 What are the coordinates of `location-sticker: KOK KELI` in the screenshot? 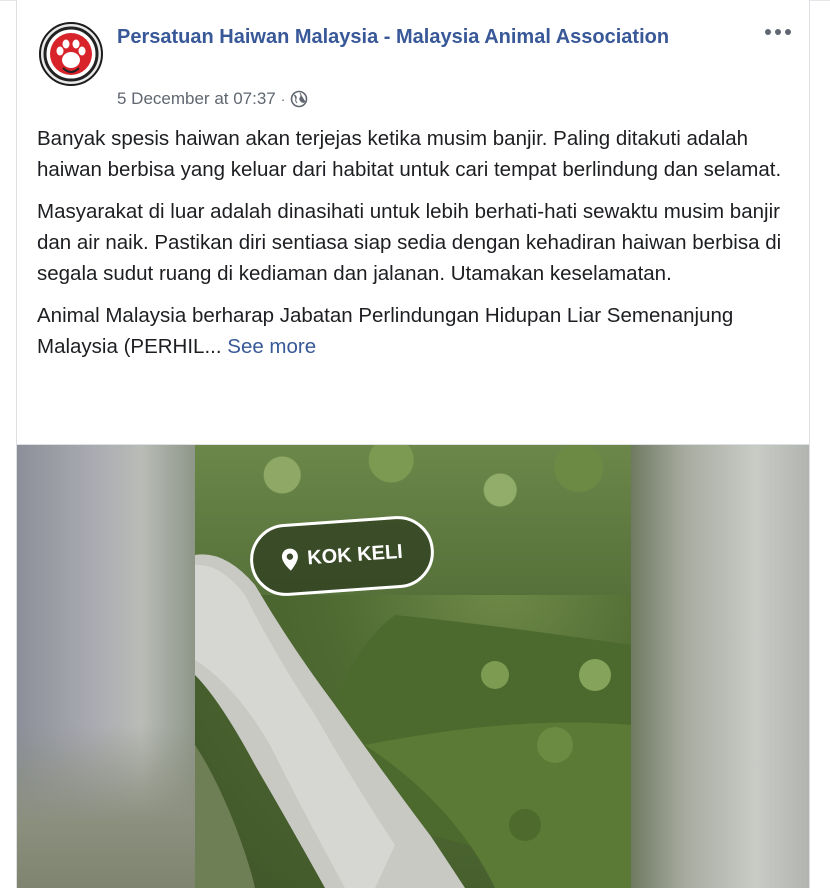 It's located at (342, 556).